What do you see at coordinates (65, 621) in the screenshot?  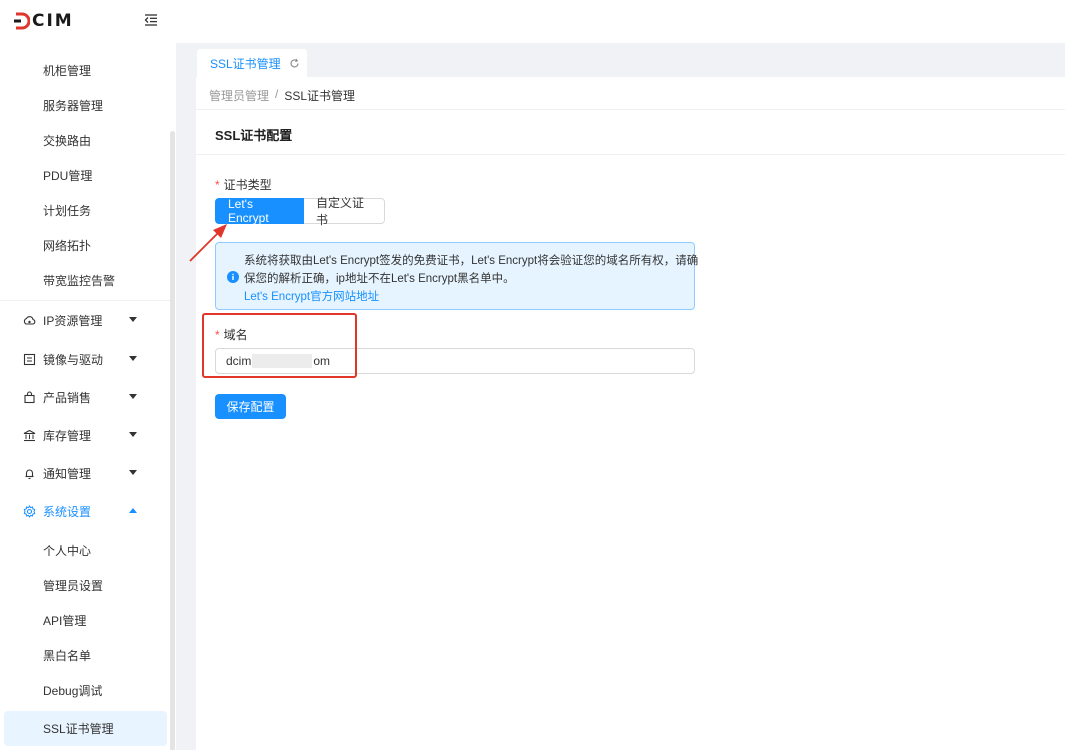 I see `sidebar-item-label: API管理` at bounding box center [65, 621].